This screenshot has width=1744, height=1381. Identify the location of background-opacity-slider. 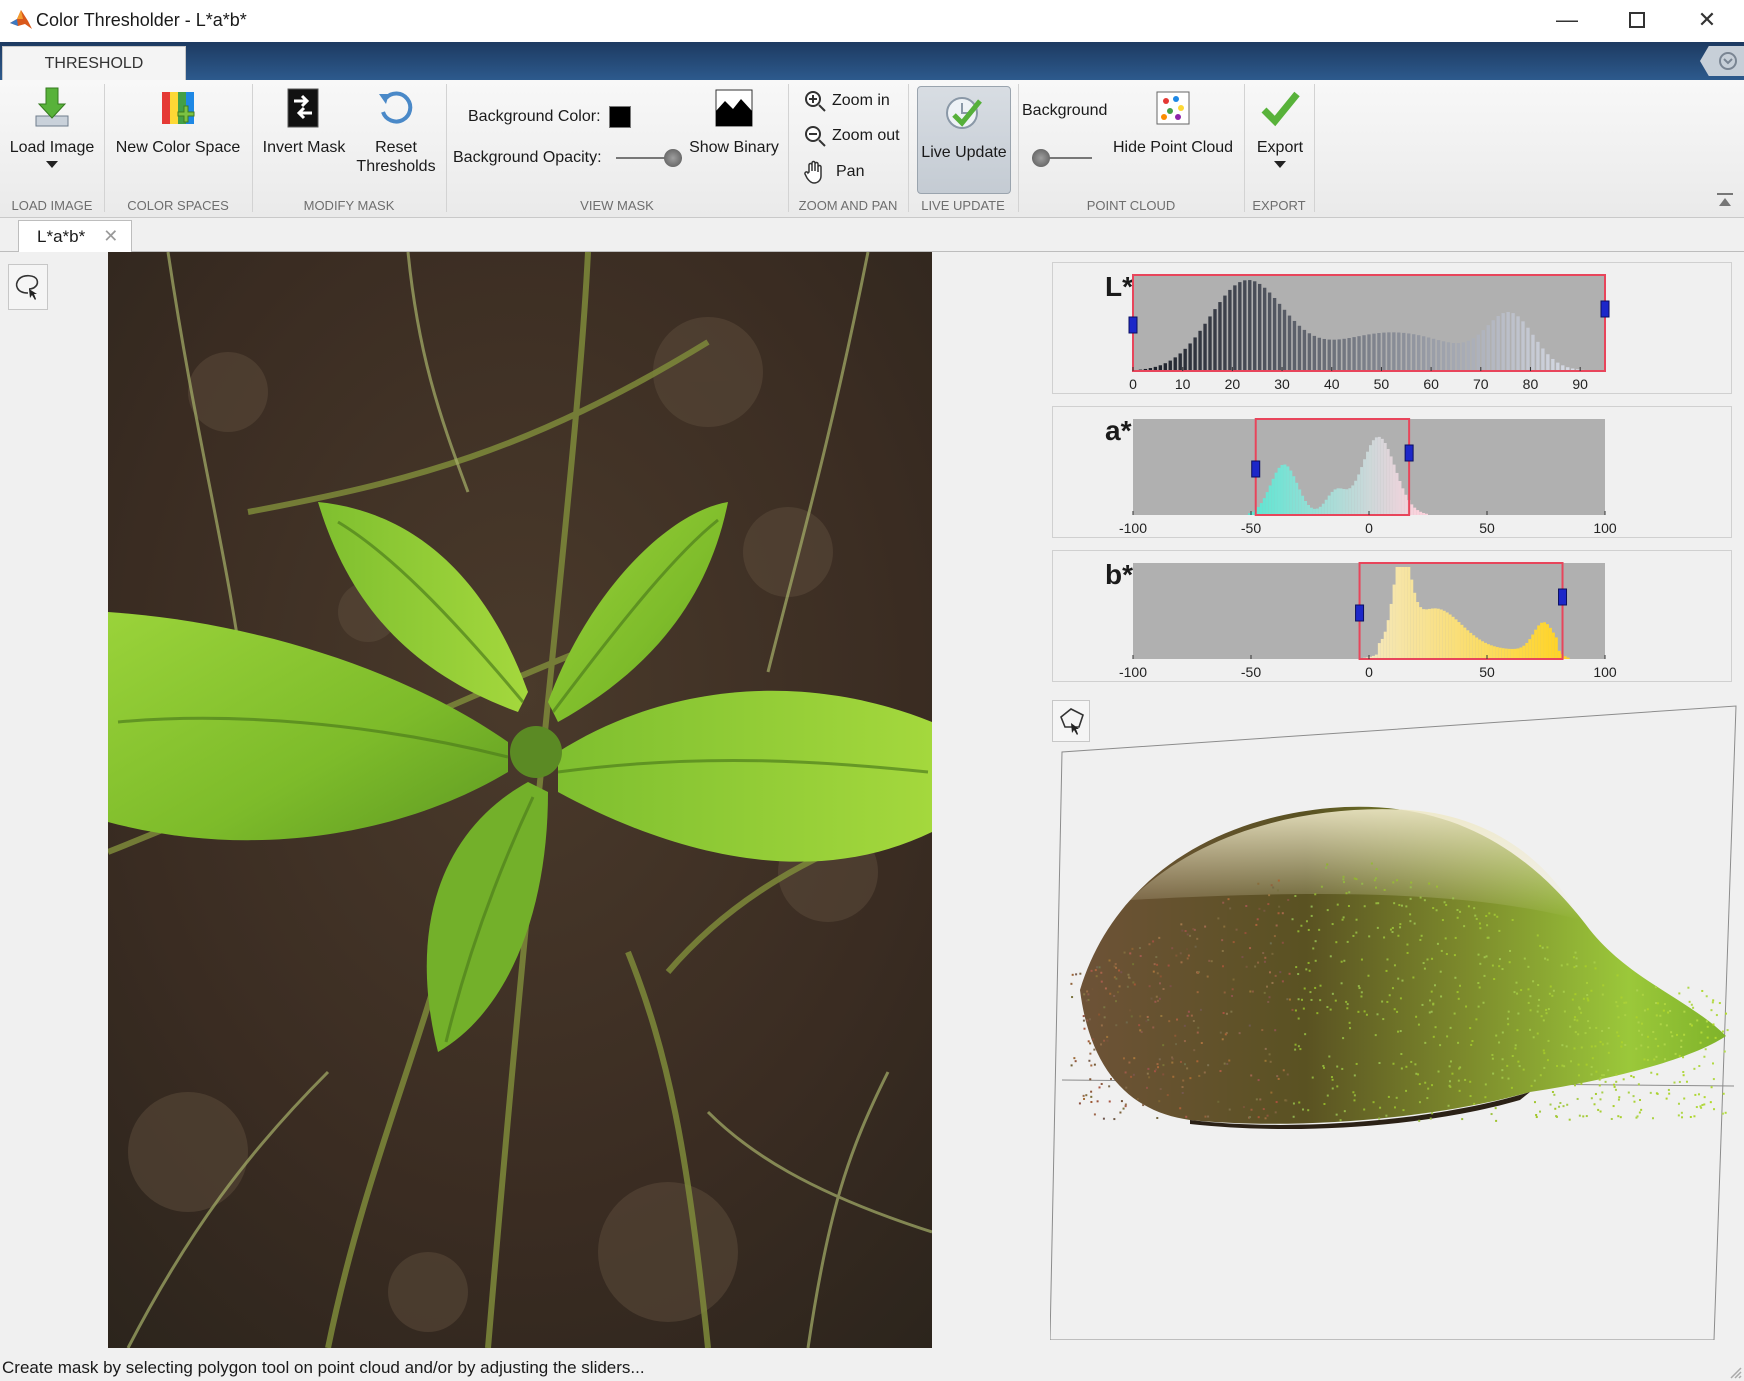
(648, 158).